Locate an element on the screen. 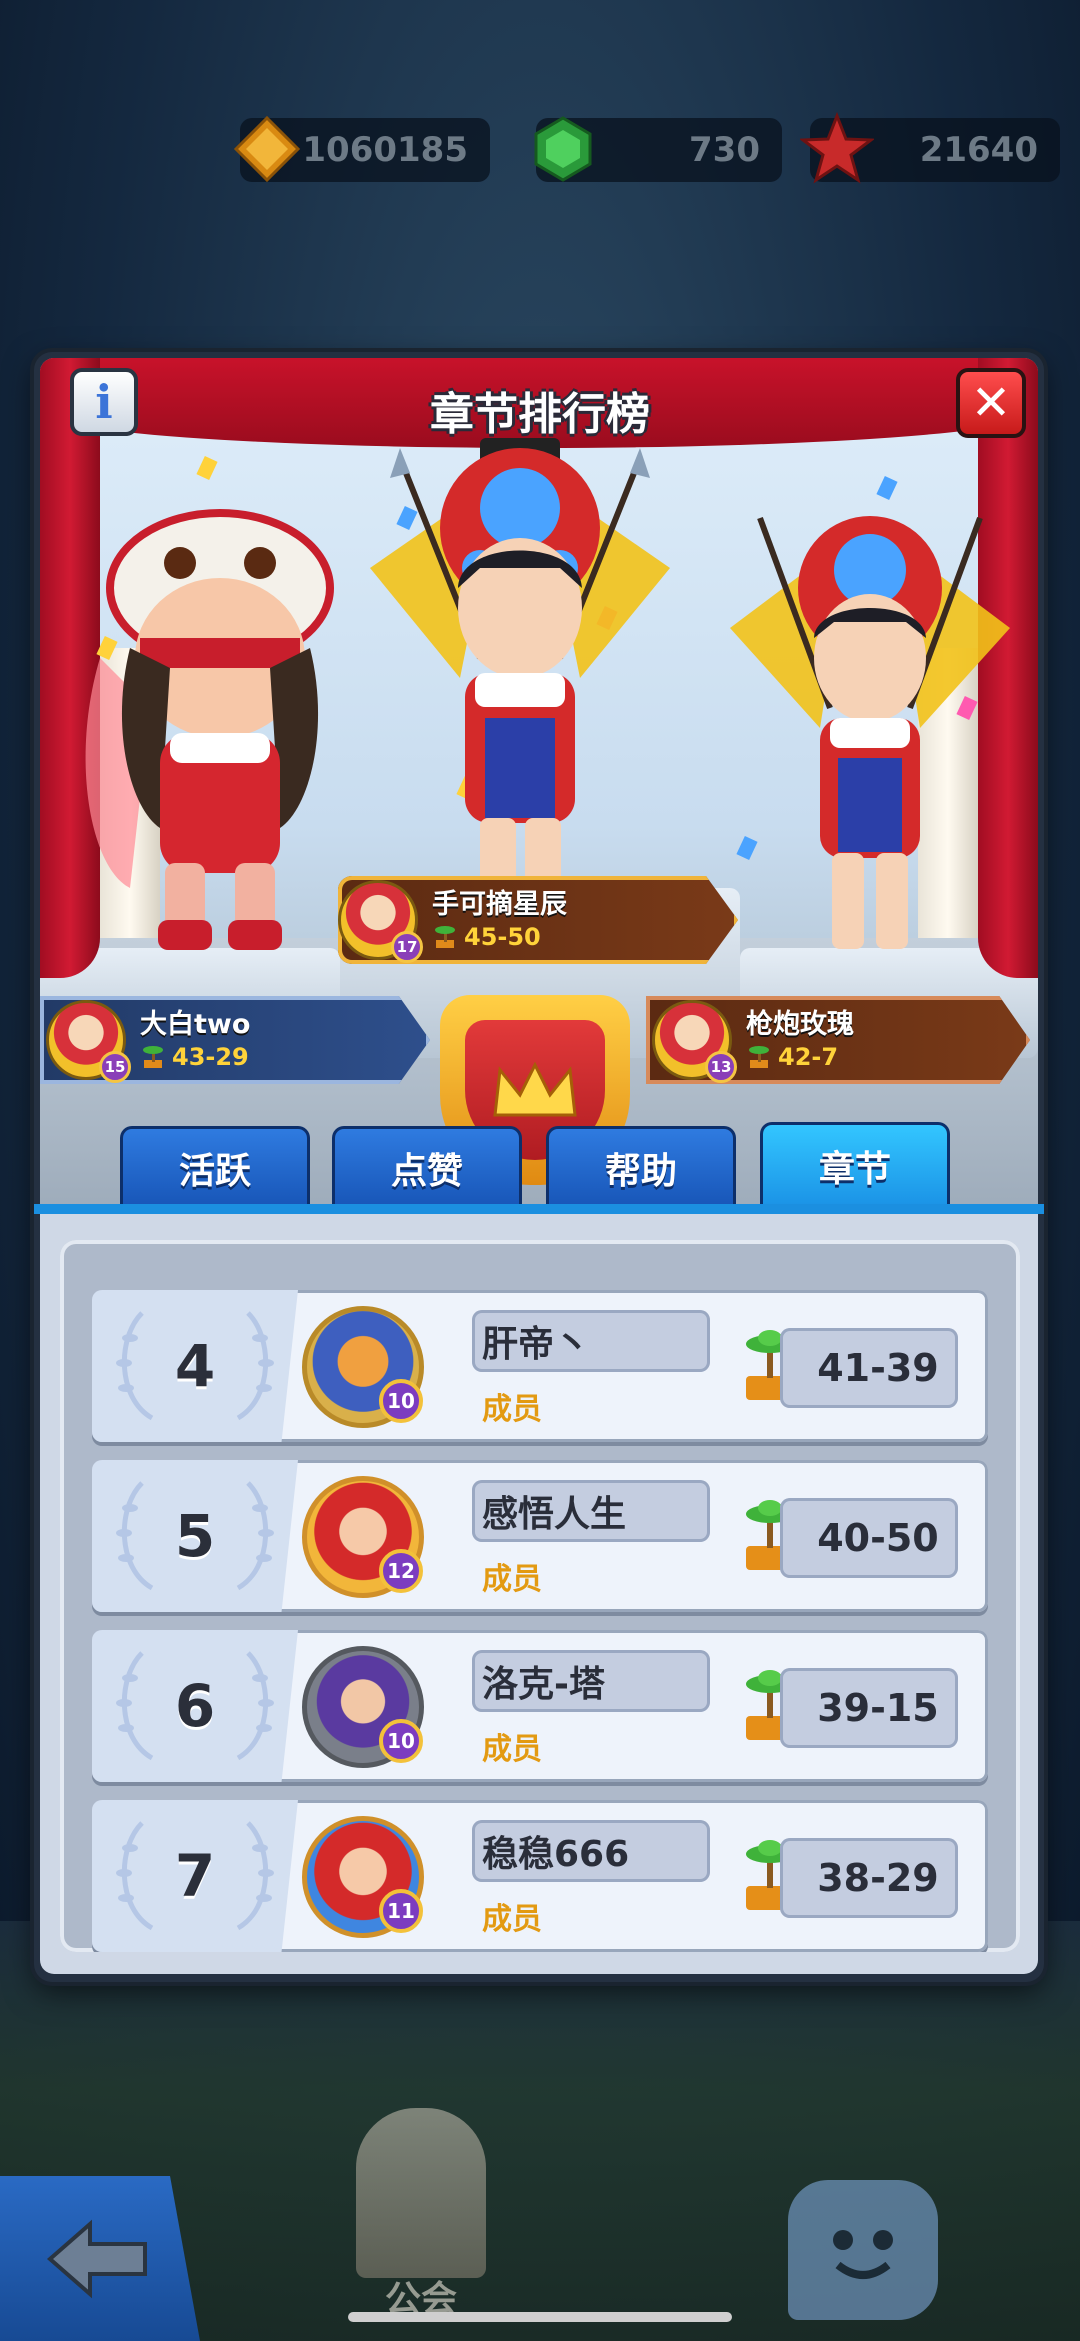  home-indicator is located at coordinates (540, 2317).